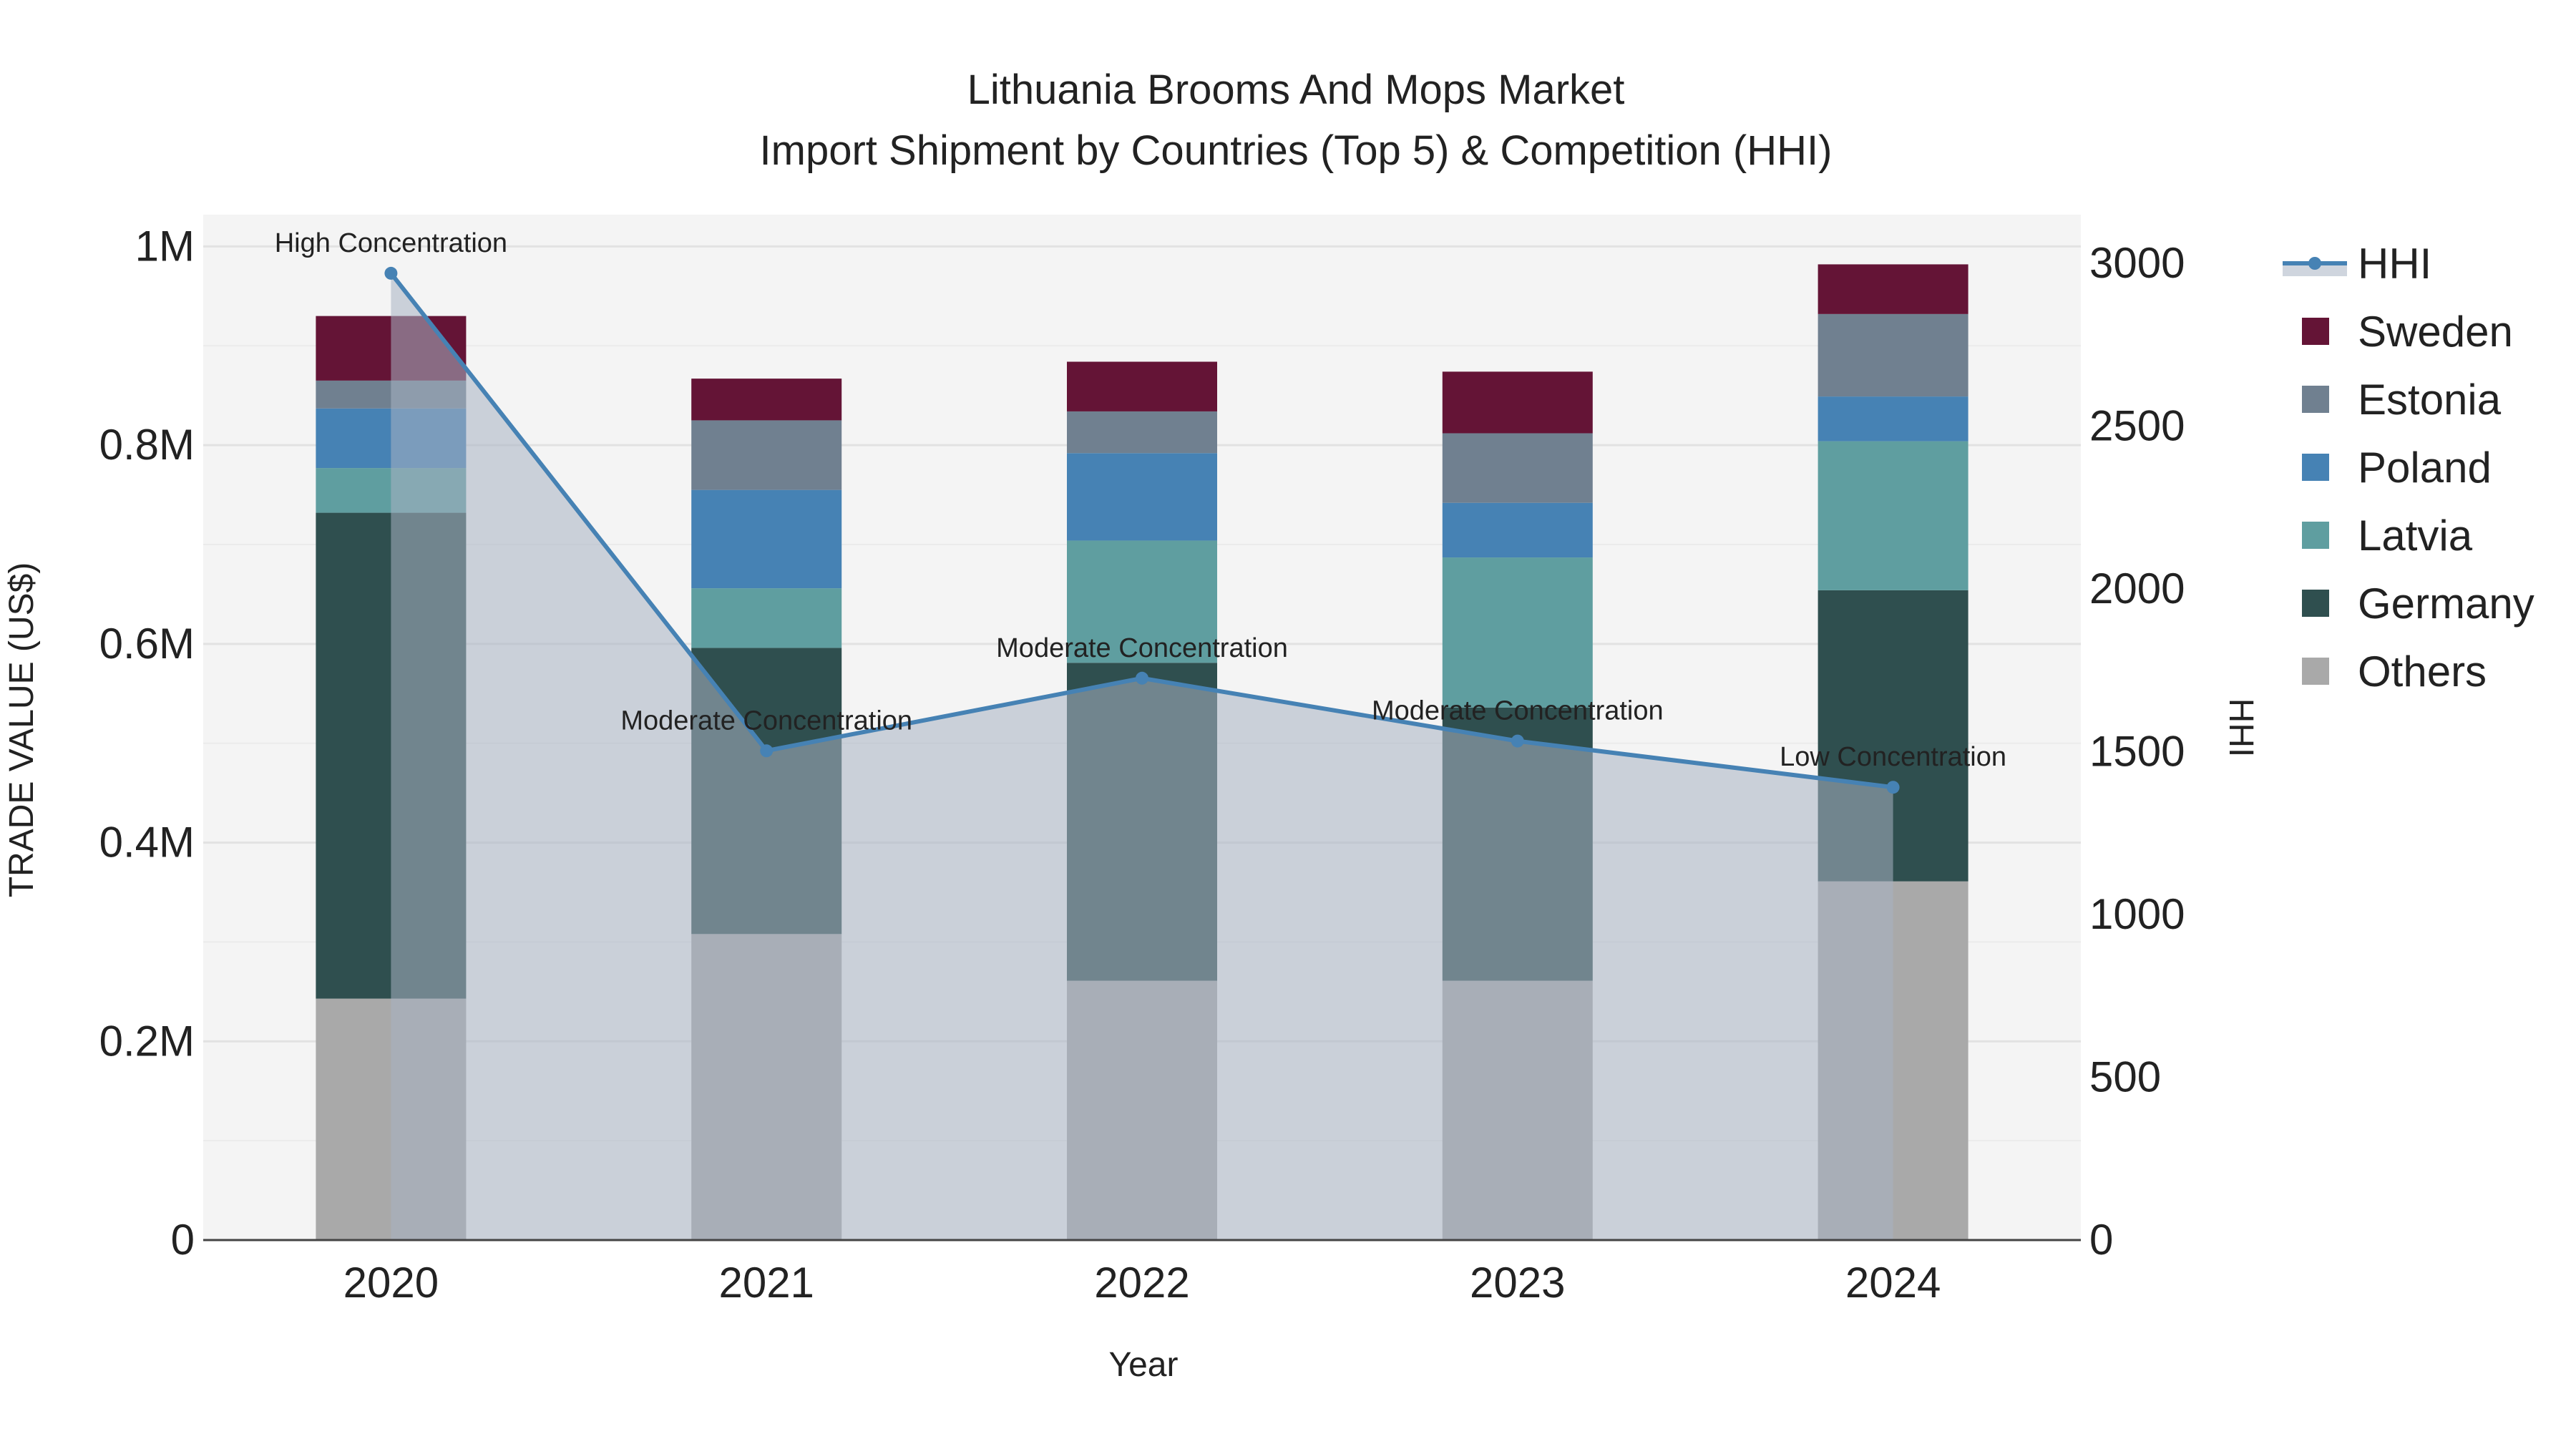 The width and height of the screenshot is (2576, 1449). I want to click on y2-tick-label: 0, so click(2101, 1240).